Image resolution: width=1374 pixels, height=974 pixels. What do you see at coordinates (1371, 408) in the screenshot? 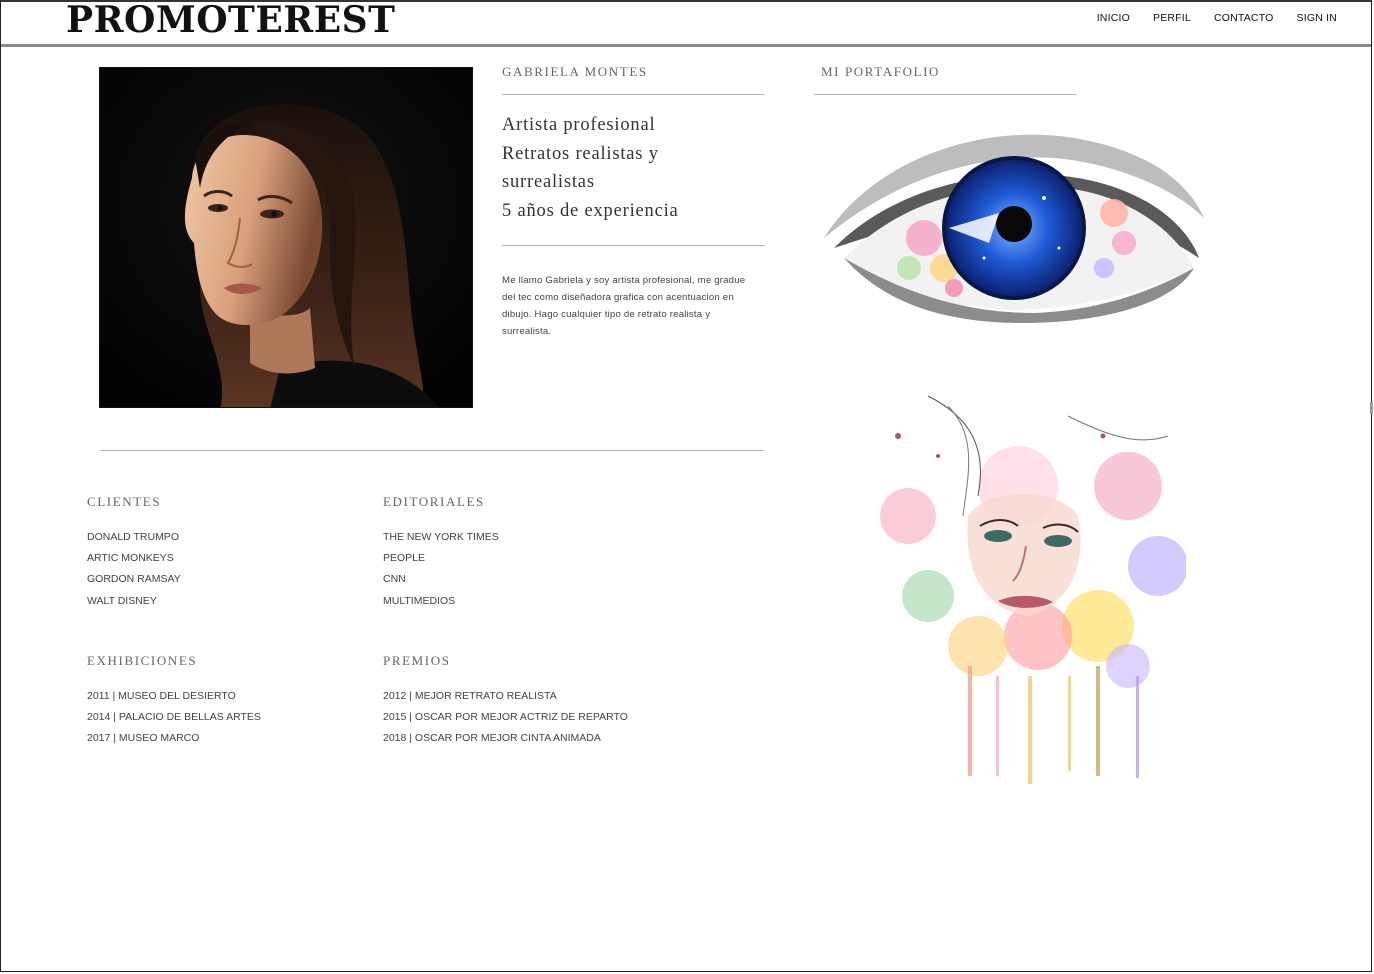
I see `scrollbar-marker` at bounding box center [1371, 408].